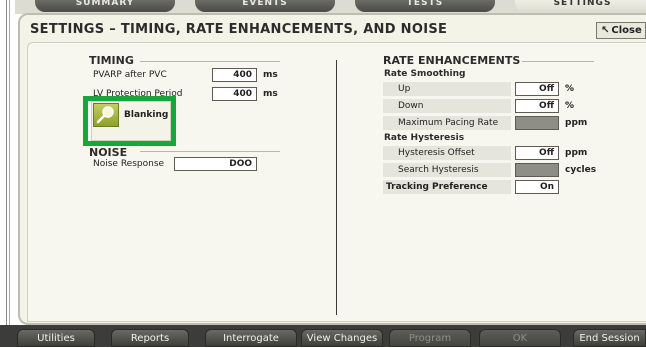 This screenshot has height=348, width=646. Describe the element at coordinates (558, 61) in the screenshot. I see `rate-enhancements-header-line` at that location.